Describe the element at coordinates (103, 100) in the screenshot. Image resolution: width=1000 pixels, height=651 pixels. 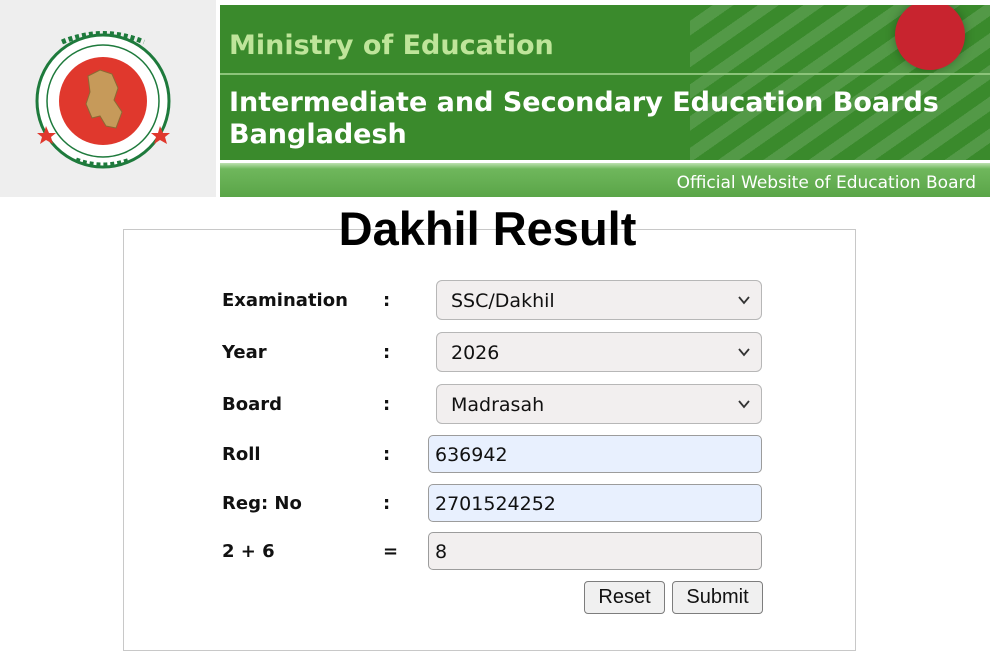
I see `government-seal-icon` at that location.